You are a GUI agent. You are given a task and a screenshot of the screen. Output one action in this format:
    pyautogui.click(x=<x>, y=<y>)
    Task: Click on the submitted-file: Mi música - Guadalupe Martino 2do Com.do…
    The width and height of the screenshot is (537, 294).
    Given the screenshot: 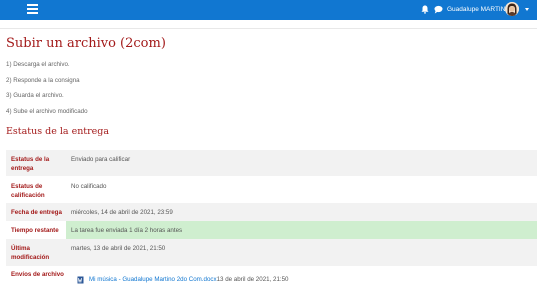 What is the action you would take?
    pyautogui.click(x=189, y=279)
    